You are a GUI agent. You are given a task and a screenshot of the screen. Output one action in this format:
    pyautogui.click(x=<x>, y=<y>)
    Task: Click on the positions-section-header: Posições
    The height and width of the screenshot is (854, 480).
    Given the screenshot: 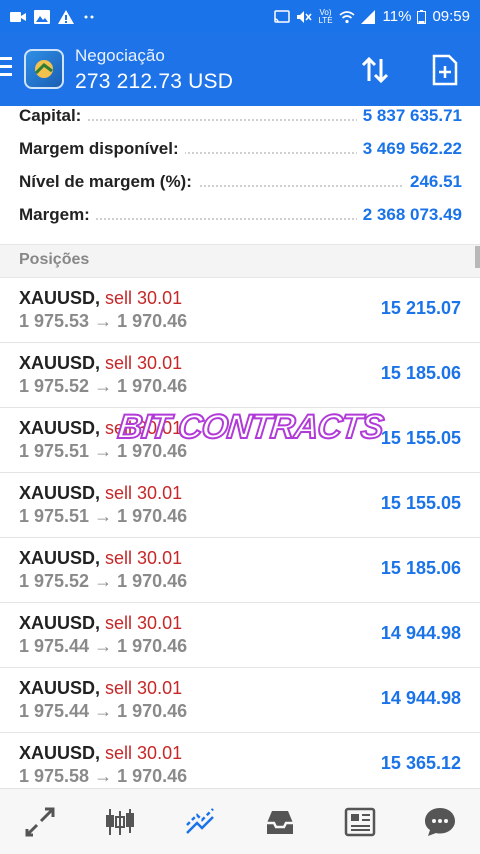 What is the action you would take?
    pyautogui.click(x=240, y=261)
    